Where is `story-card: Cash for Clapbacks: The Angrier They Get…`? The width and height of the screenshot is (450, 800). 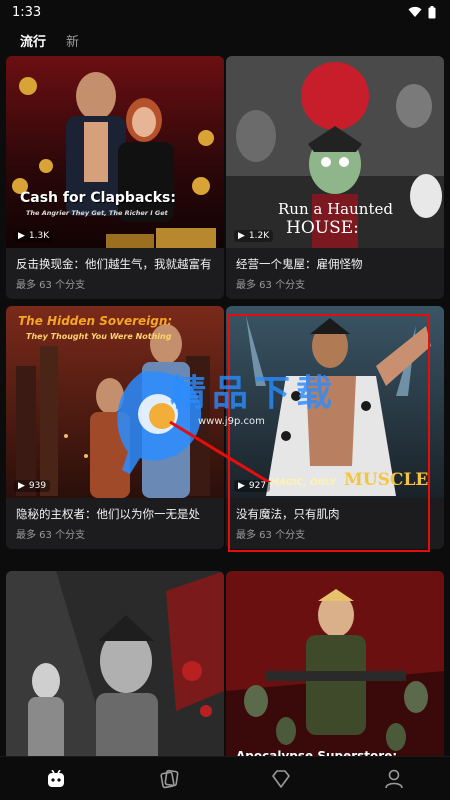
story-card: Cash for Clapbacks: The Angrier They Get… is located at coordinates (115, 177).